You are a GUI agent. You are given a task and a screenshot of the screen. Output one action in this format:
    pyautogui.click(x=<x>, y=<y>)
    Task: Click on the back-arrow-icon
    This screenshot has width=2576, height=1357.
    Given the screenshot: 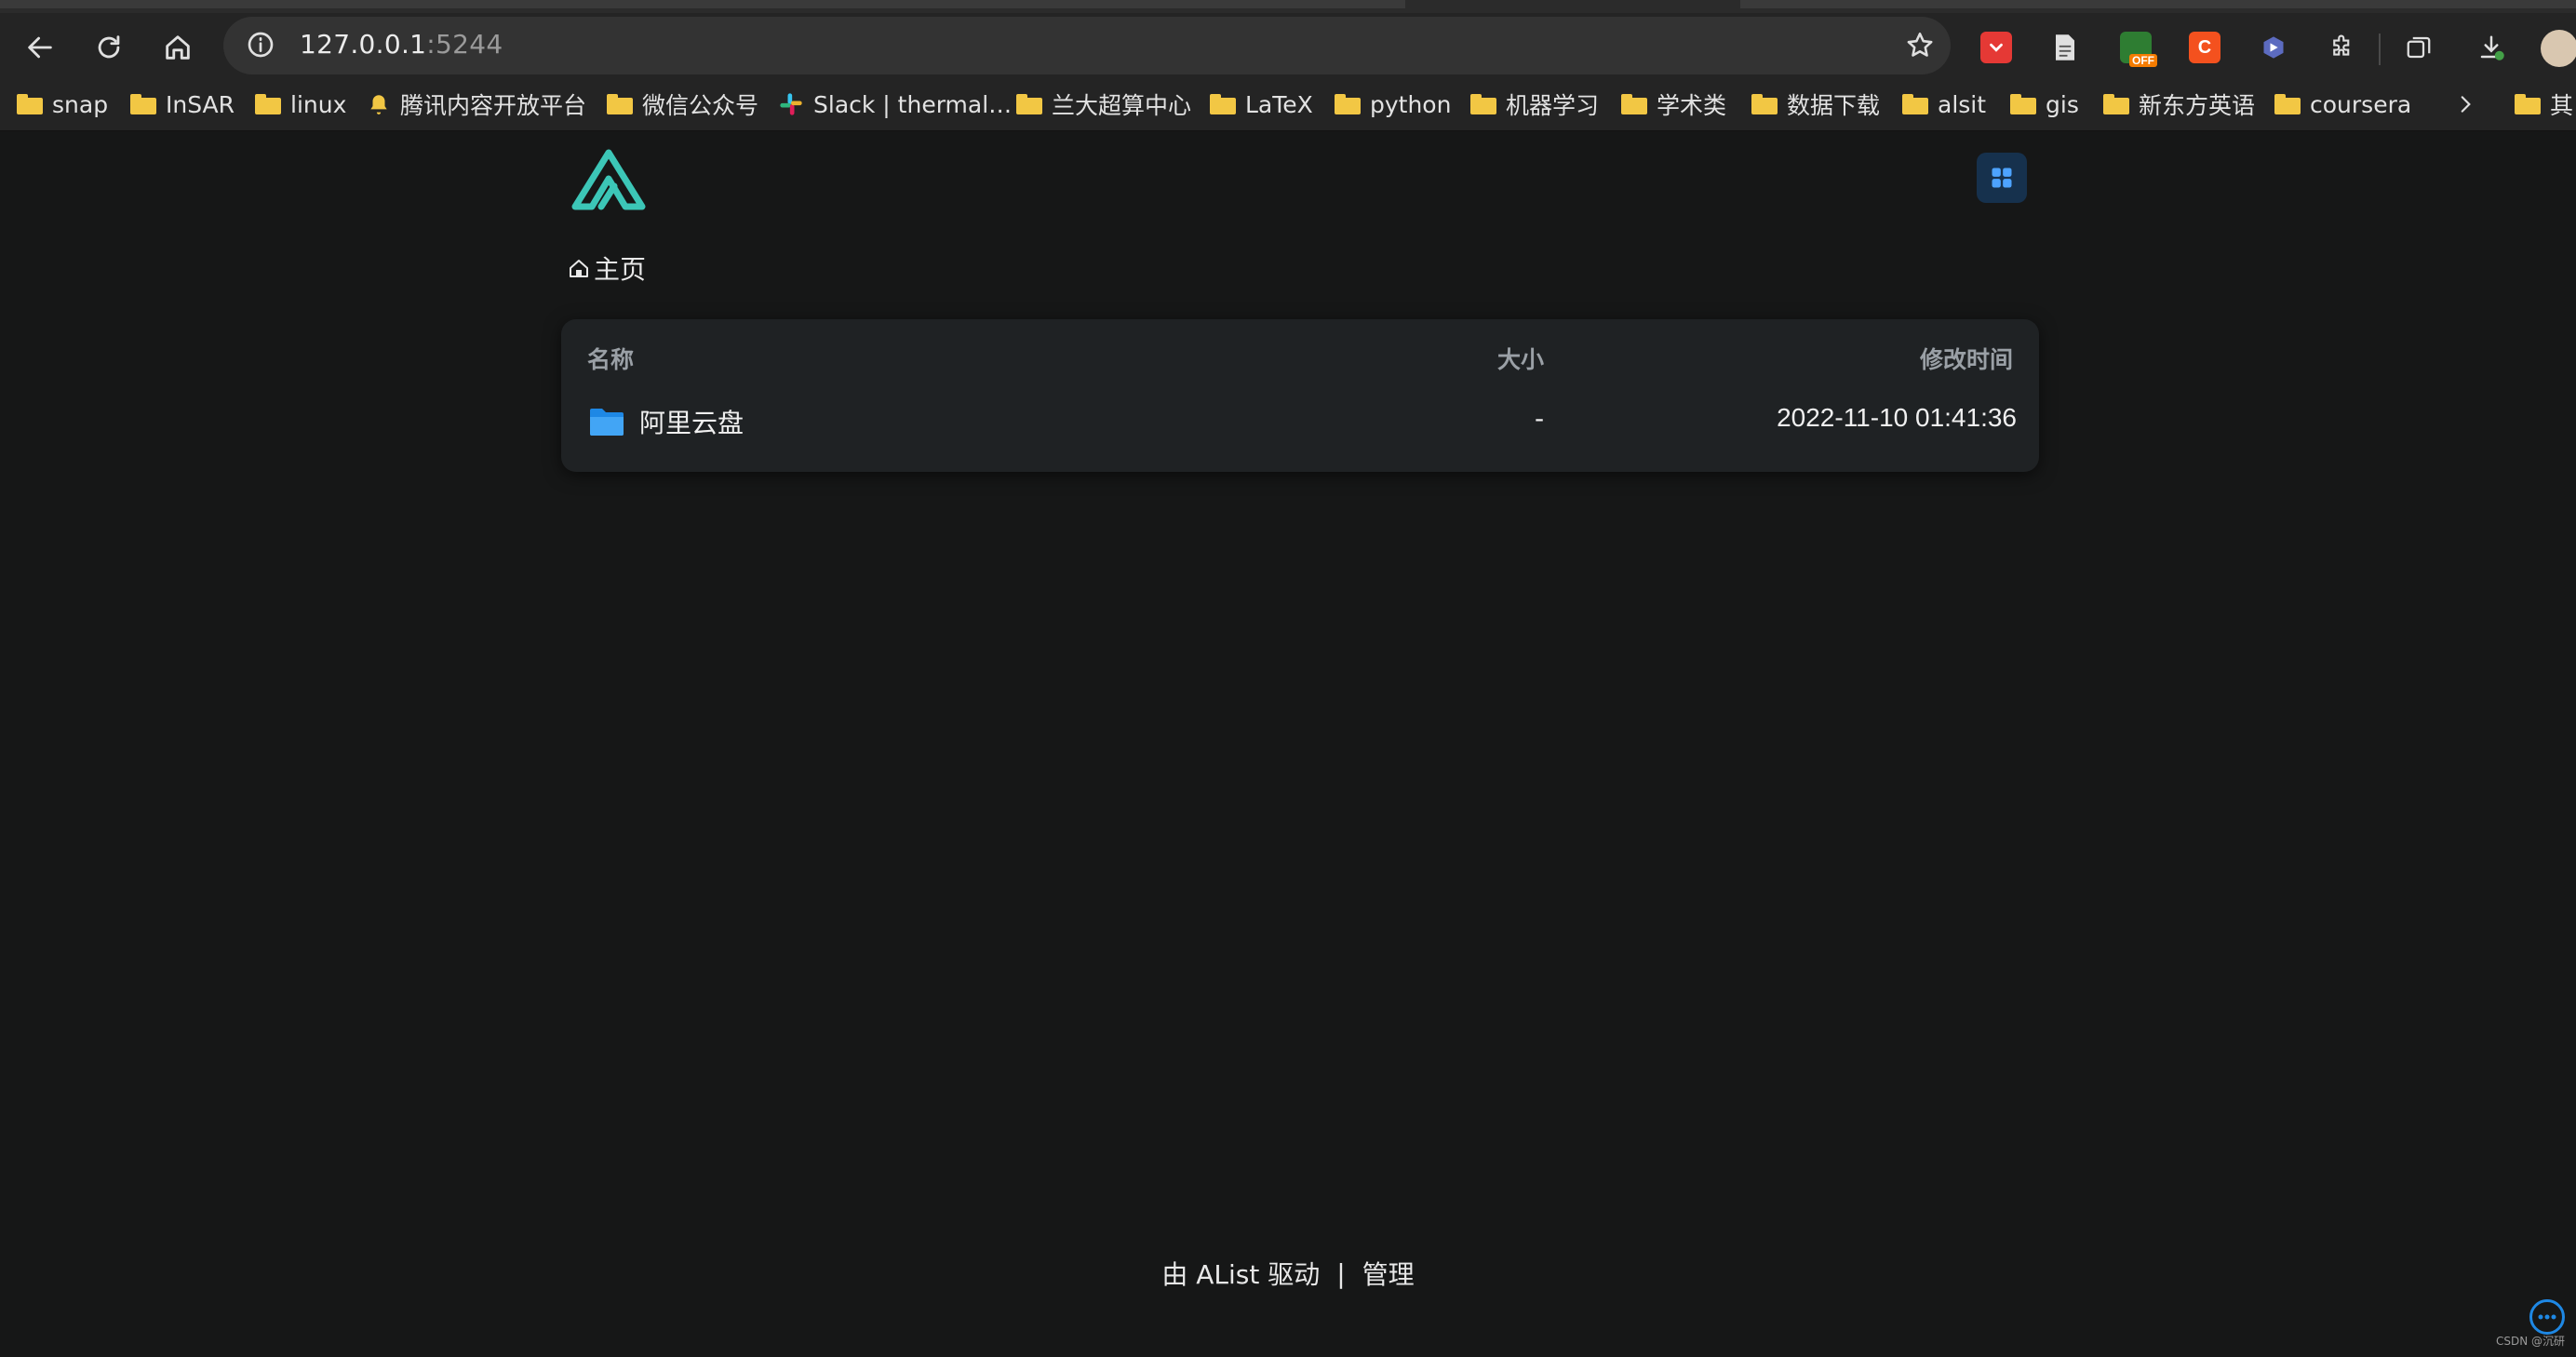 What is the action you would take?
    pyautogui.click(x=40, y=47)
    